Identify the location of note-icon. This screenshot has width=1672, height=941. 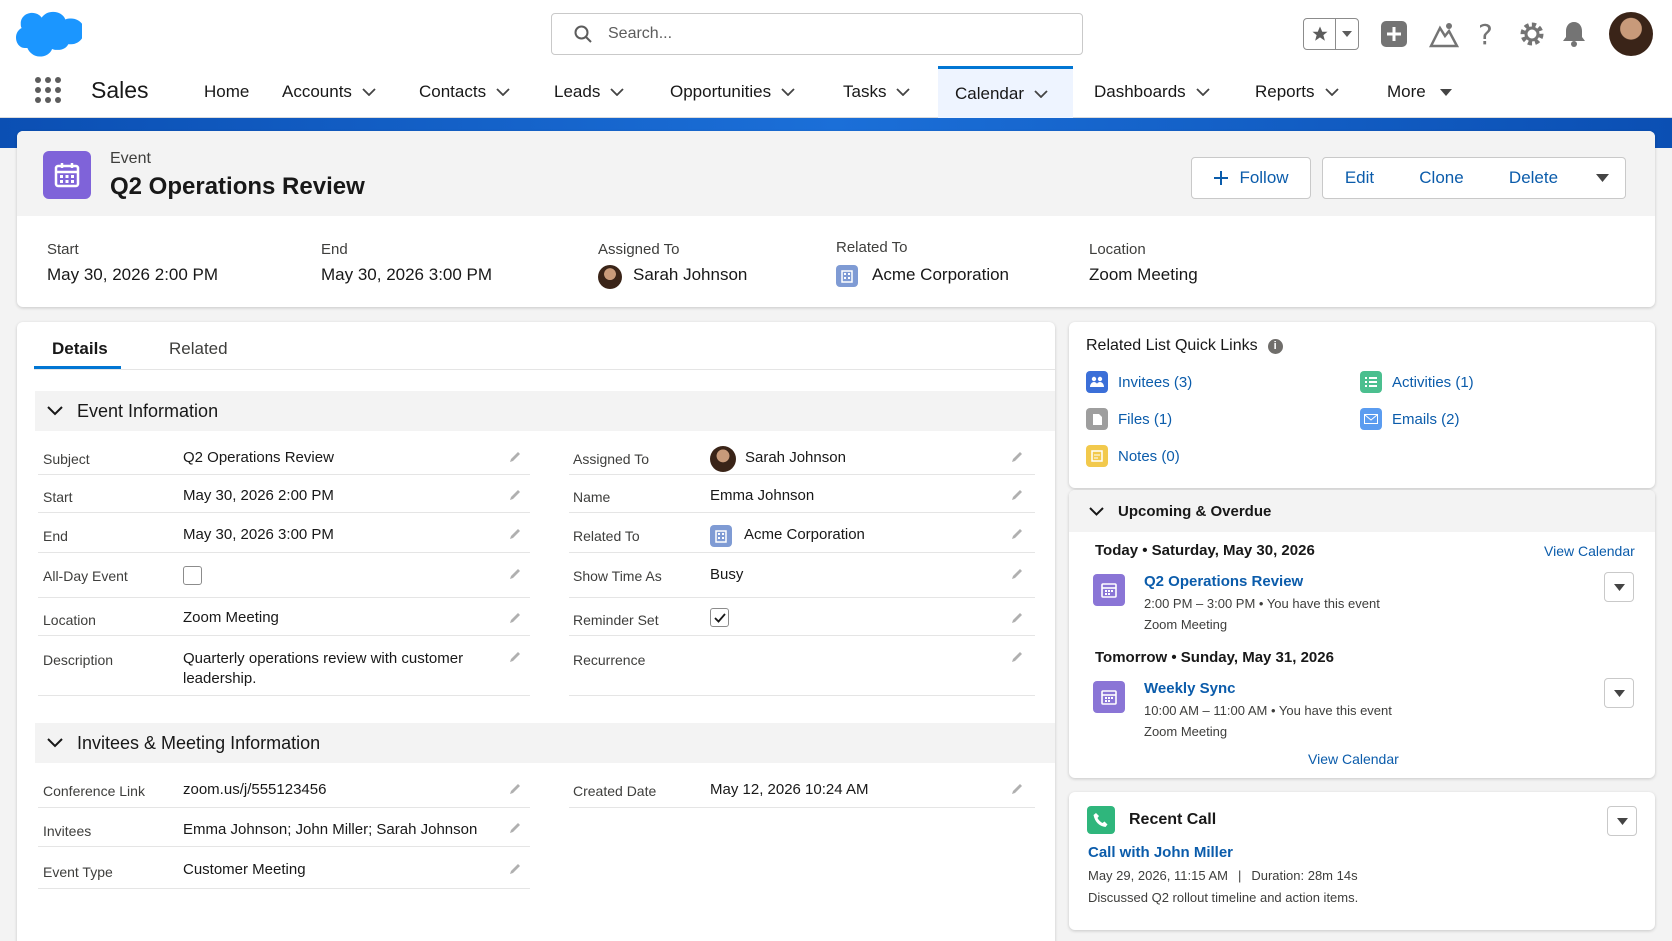
(1097, 456).